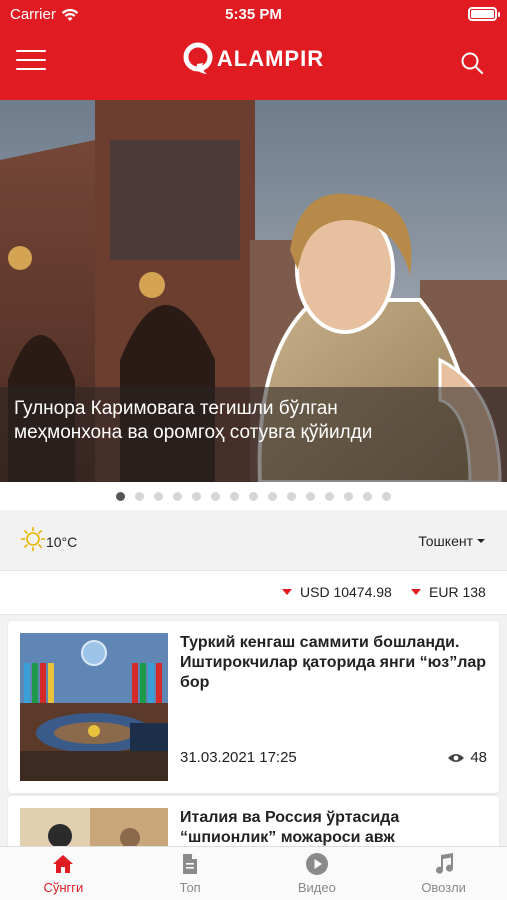  I want to click on battery-icon, so click(484, 14).